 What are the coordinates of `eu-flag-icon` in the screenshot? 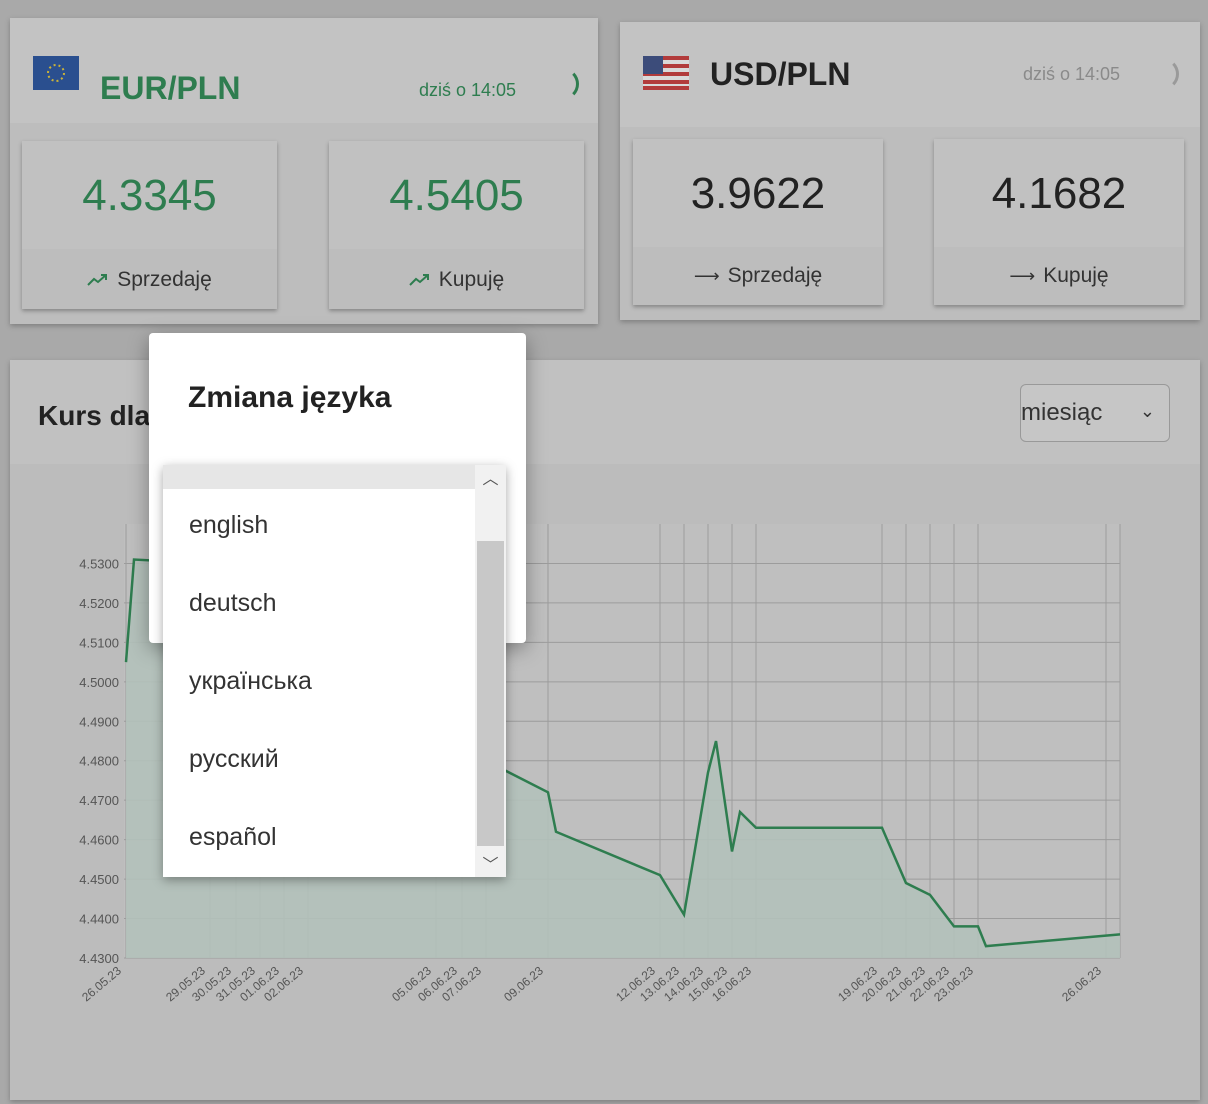 It's located at (56, 73).